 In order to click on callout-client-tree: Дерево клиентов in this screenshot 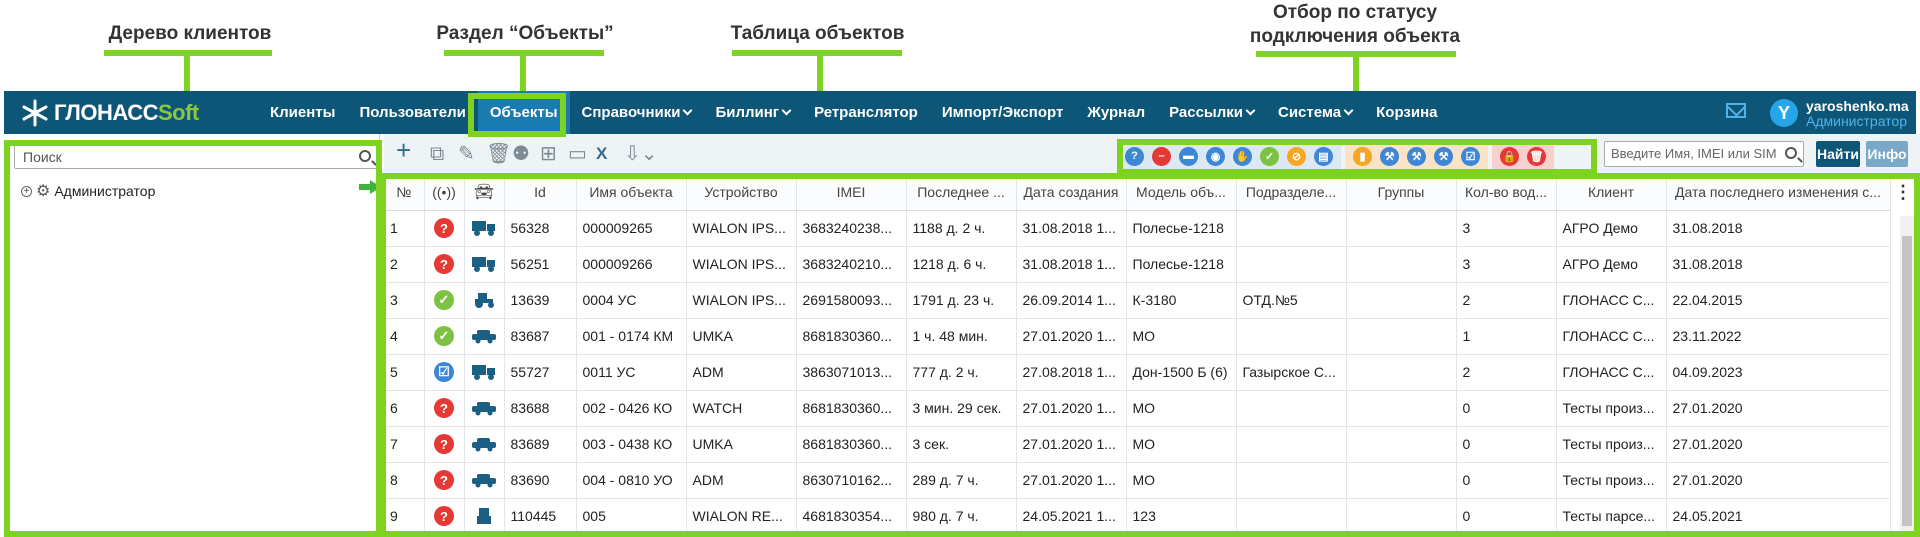, I will do `click(190, 33)`.